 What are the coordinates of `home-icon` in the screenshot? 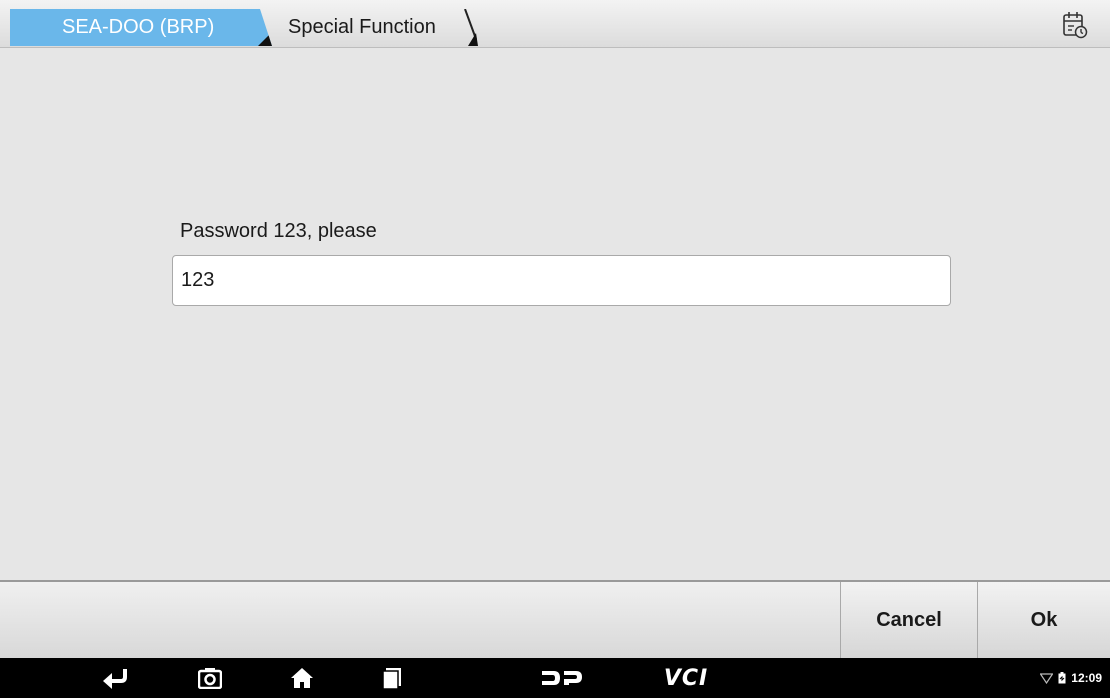 It's located at (302, 678).